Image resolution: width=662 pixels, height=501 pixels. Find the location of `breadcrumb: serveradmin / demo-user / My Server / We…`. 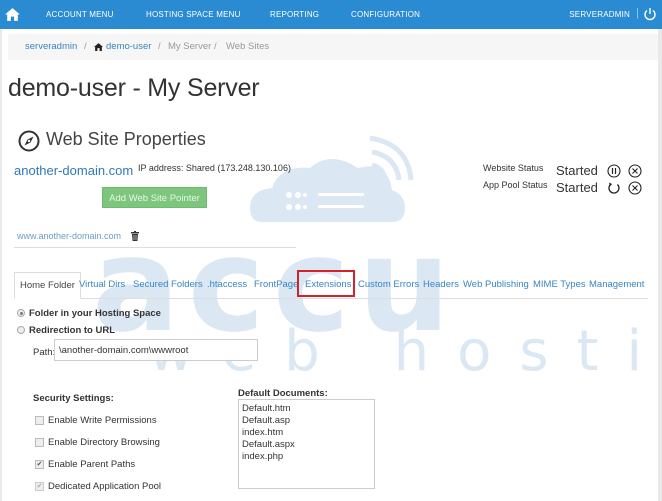

breadcrumb: serveradmin / demo-user / My Server / We… is located at coordinates (333, 47).